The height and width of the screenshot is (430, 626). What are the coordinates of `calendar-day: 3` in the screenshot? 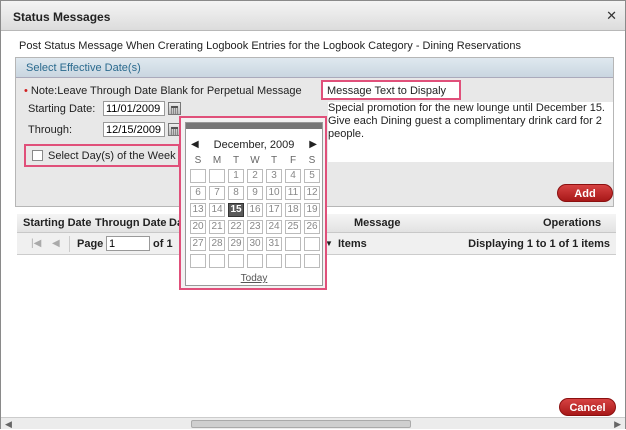 It's located at (274, 176).